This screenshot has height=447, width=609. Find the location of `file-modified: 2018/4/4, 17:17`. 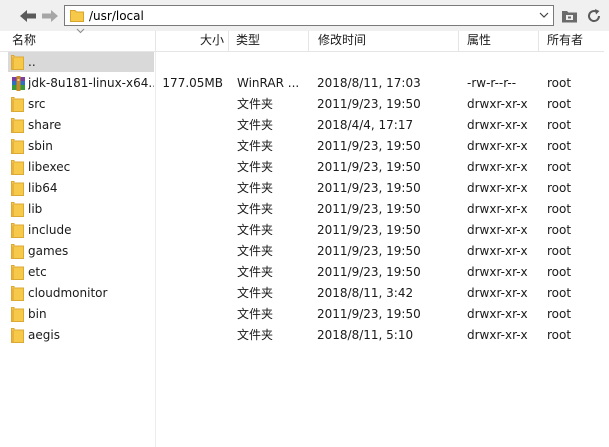

file-modified: 2018/4/4, 17:17 is located at coordinates (365, 125).